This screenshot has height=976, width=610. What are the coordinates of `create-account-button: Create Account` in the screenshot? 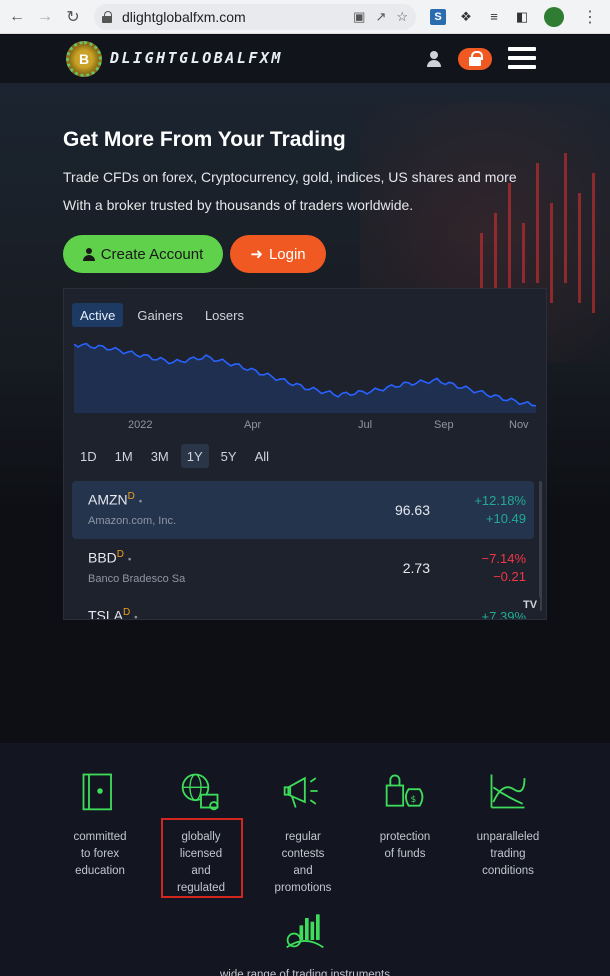 It's located at (143, 254).